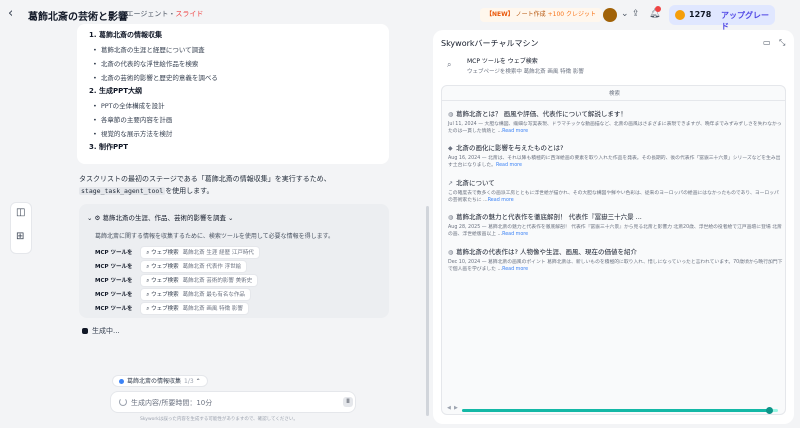  What do you see at coordinates (541, 114) in the screenshot?
I see `result-title: 葛飾北斎とは？ 画風や評価、代表作について解説します！` at bounding box center [541, 114].